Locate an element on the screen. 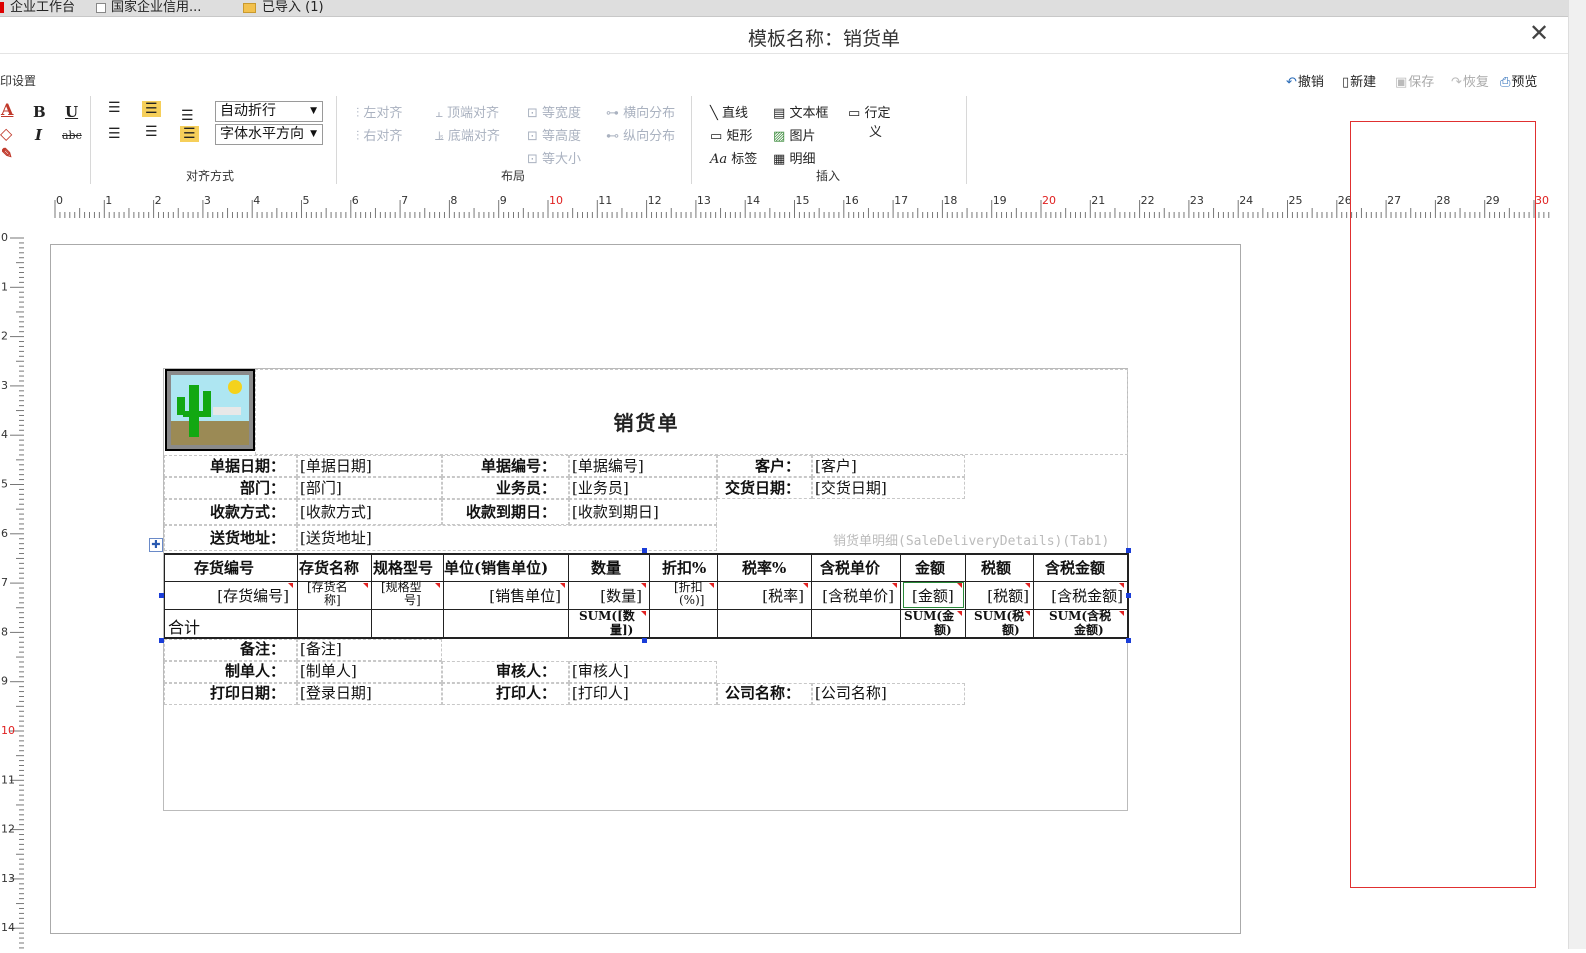 This screenshot has width=1586, height=953. strikethrough-icon: abc is located at coordinates (72, 135).